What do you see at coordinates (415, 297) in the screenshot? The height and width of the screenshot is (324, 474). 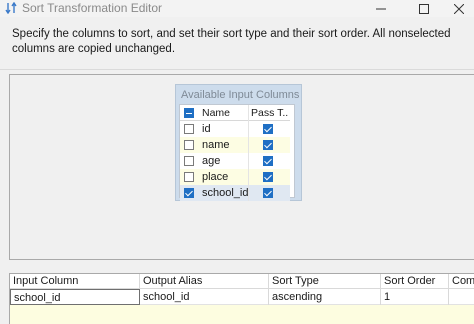 I see `sort-order-cell: 1` at bounding box center [415, 297].